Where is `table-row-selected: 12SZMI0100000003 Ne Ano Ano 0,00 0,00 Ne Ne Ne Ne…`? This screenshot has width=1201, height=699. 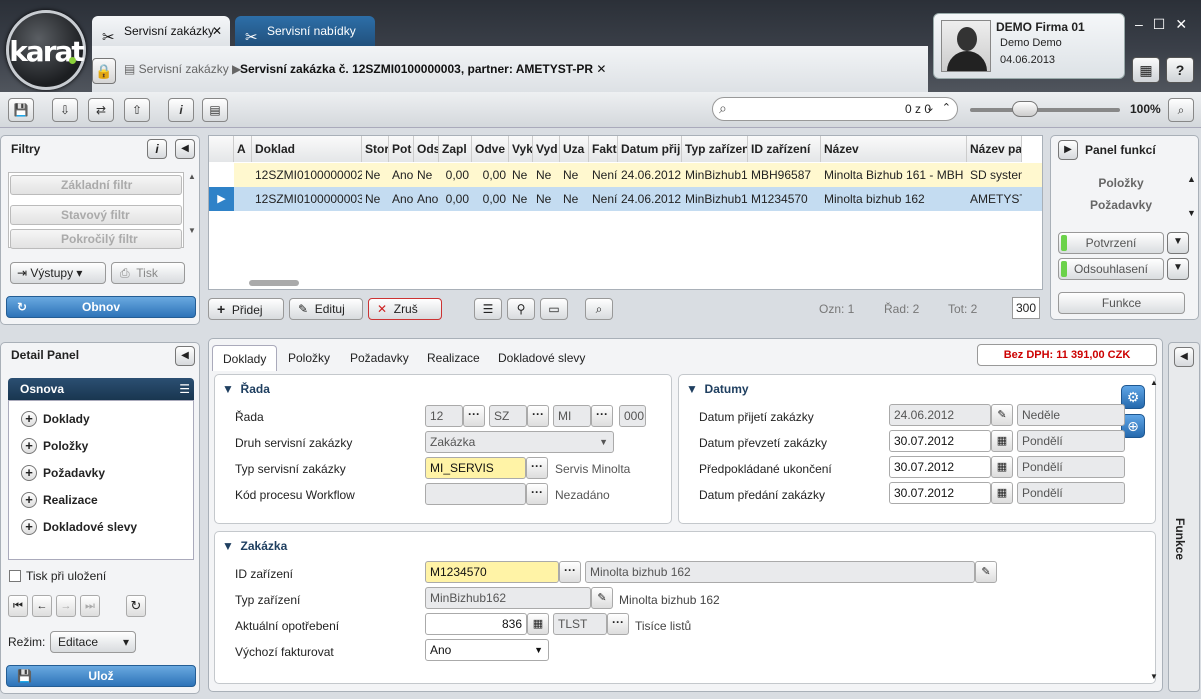 table-row-selected: 12SZMI0100000003 Ne Ano Ano 0,00 0,00 Ne Ne Ne Ne… is located at coordinates (638, 199).